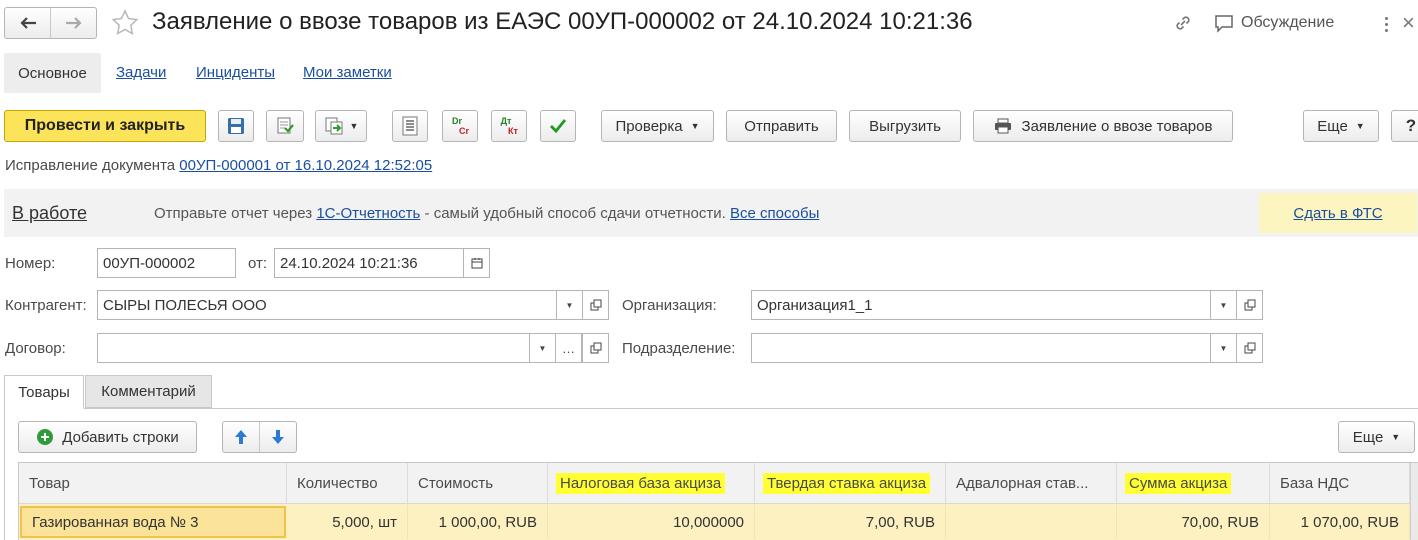 The width and height of the screenshot is (1418, 540). What do you see at coordinates (341, 126) in the screenshot?
I see `create-based-on-button: ▼` at bounding box center [341, 126].